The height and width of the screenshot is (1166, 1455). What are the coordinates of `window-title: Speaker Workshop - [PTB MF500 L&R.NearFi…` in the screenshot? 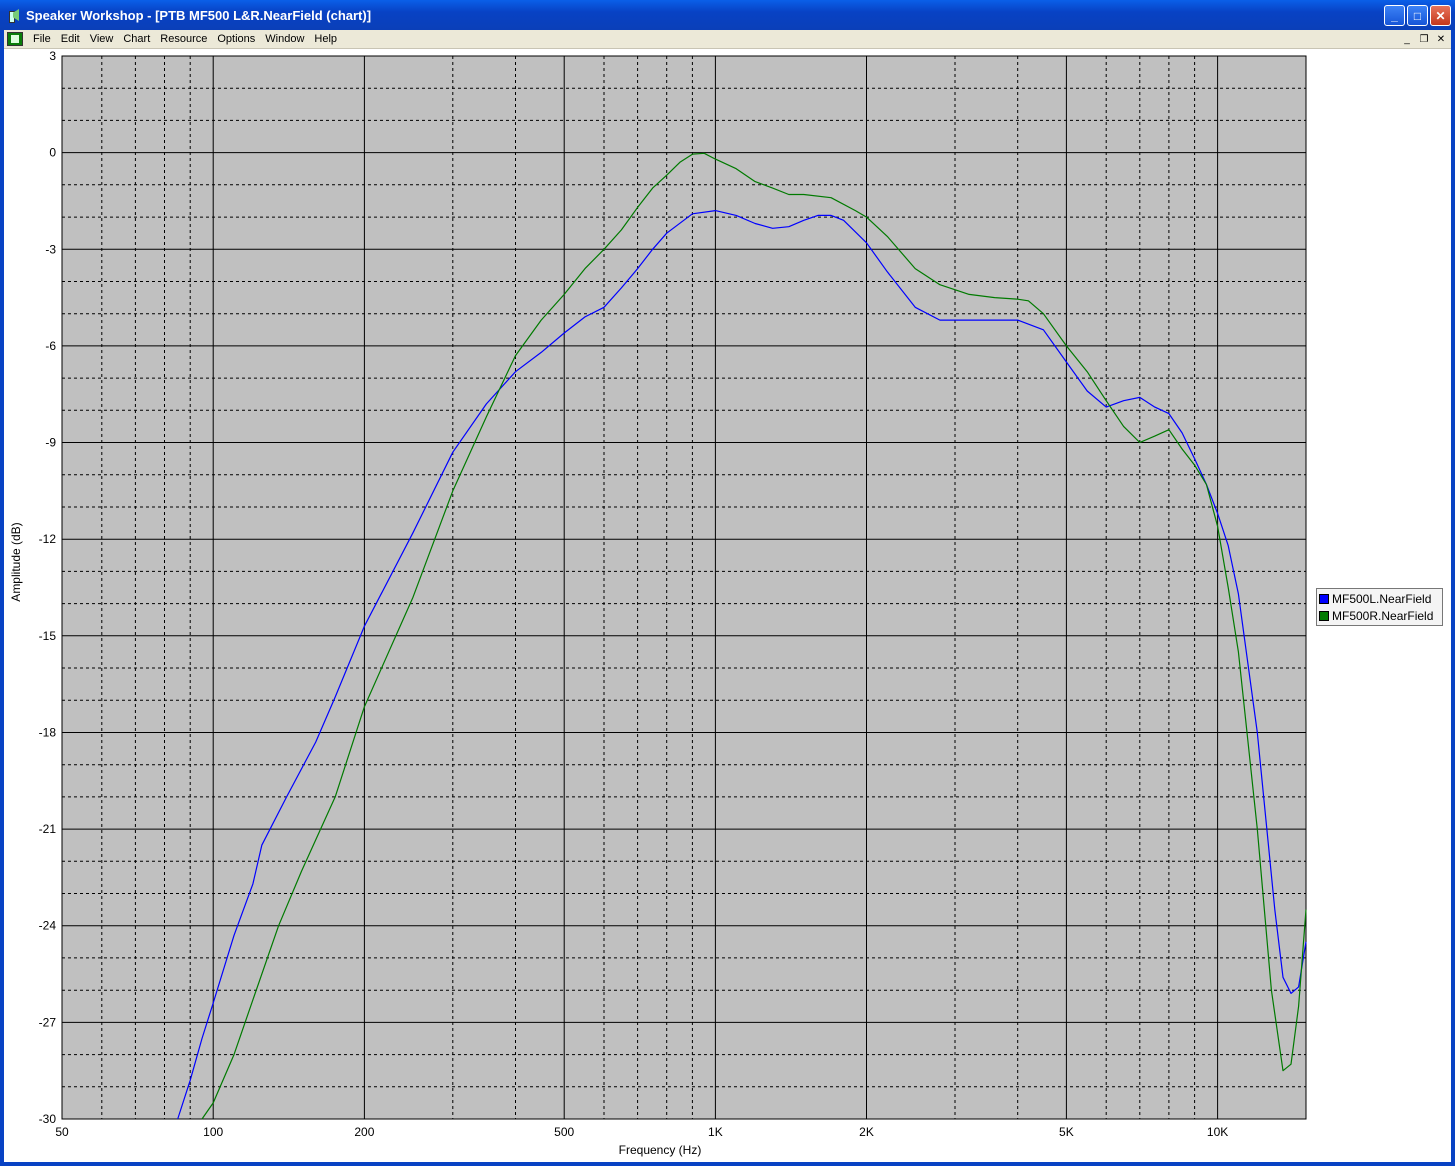 It's located at (199, 15).